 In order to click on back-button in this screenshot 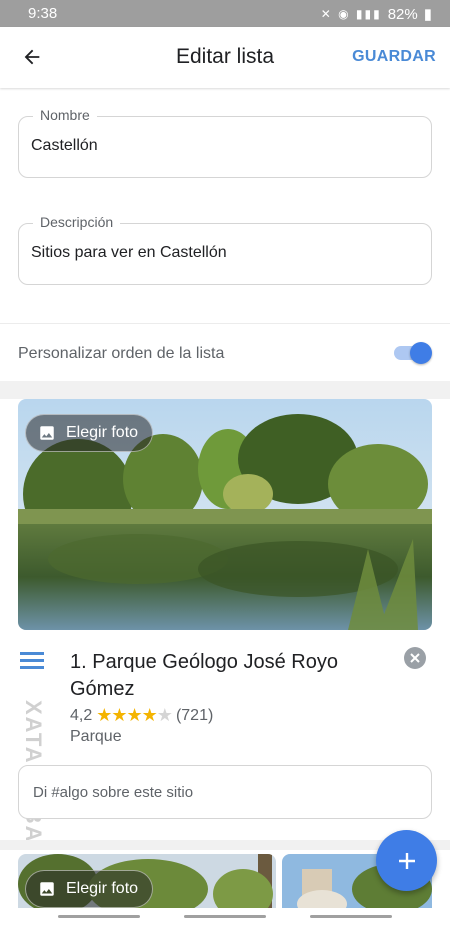, I will do `click(32, 57)`.